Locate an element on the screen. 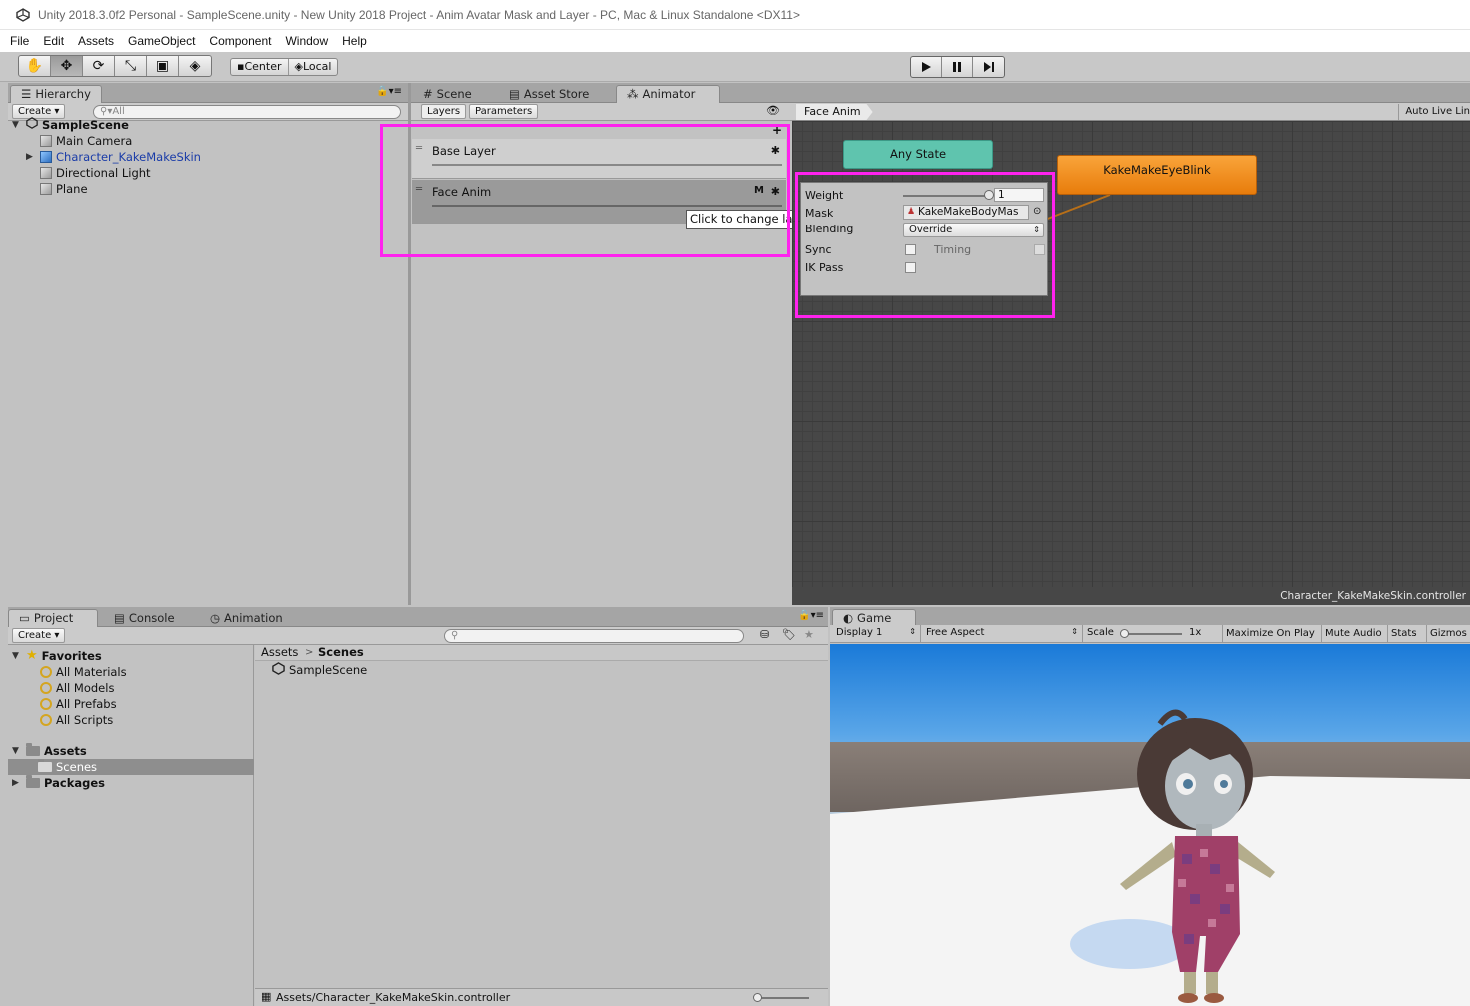 This screenshot has width=1470, height=1006. tab-scene: # Scene is located at coordinates (447, 94).